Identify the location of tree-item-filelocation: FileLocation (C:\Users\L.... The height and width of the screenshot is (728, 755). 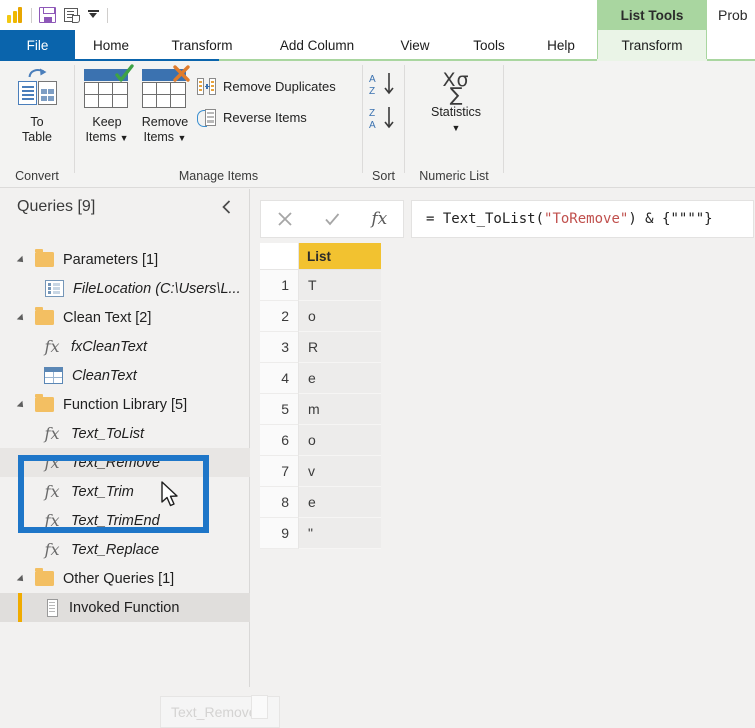
(125, 288).